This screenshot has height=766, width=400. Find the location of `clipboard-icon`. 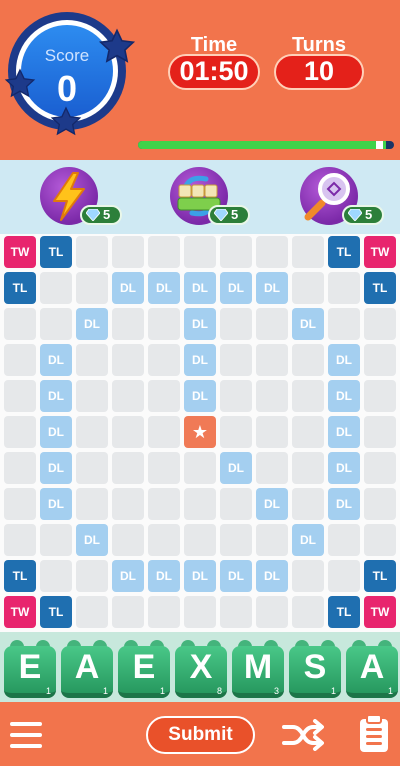

clipboard-icon is located at coordinates (374, 734).